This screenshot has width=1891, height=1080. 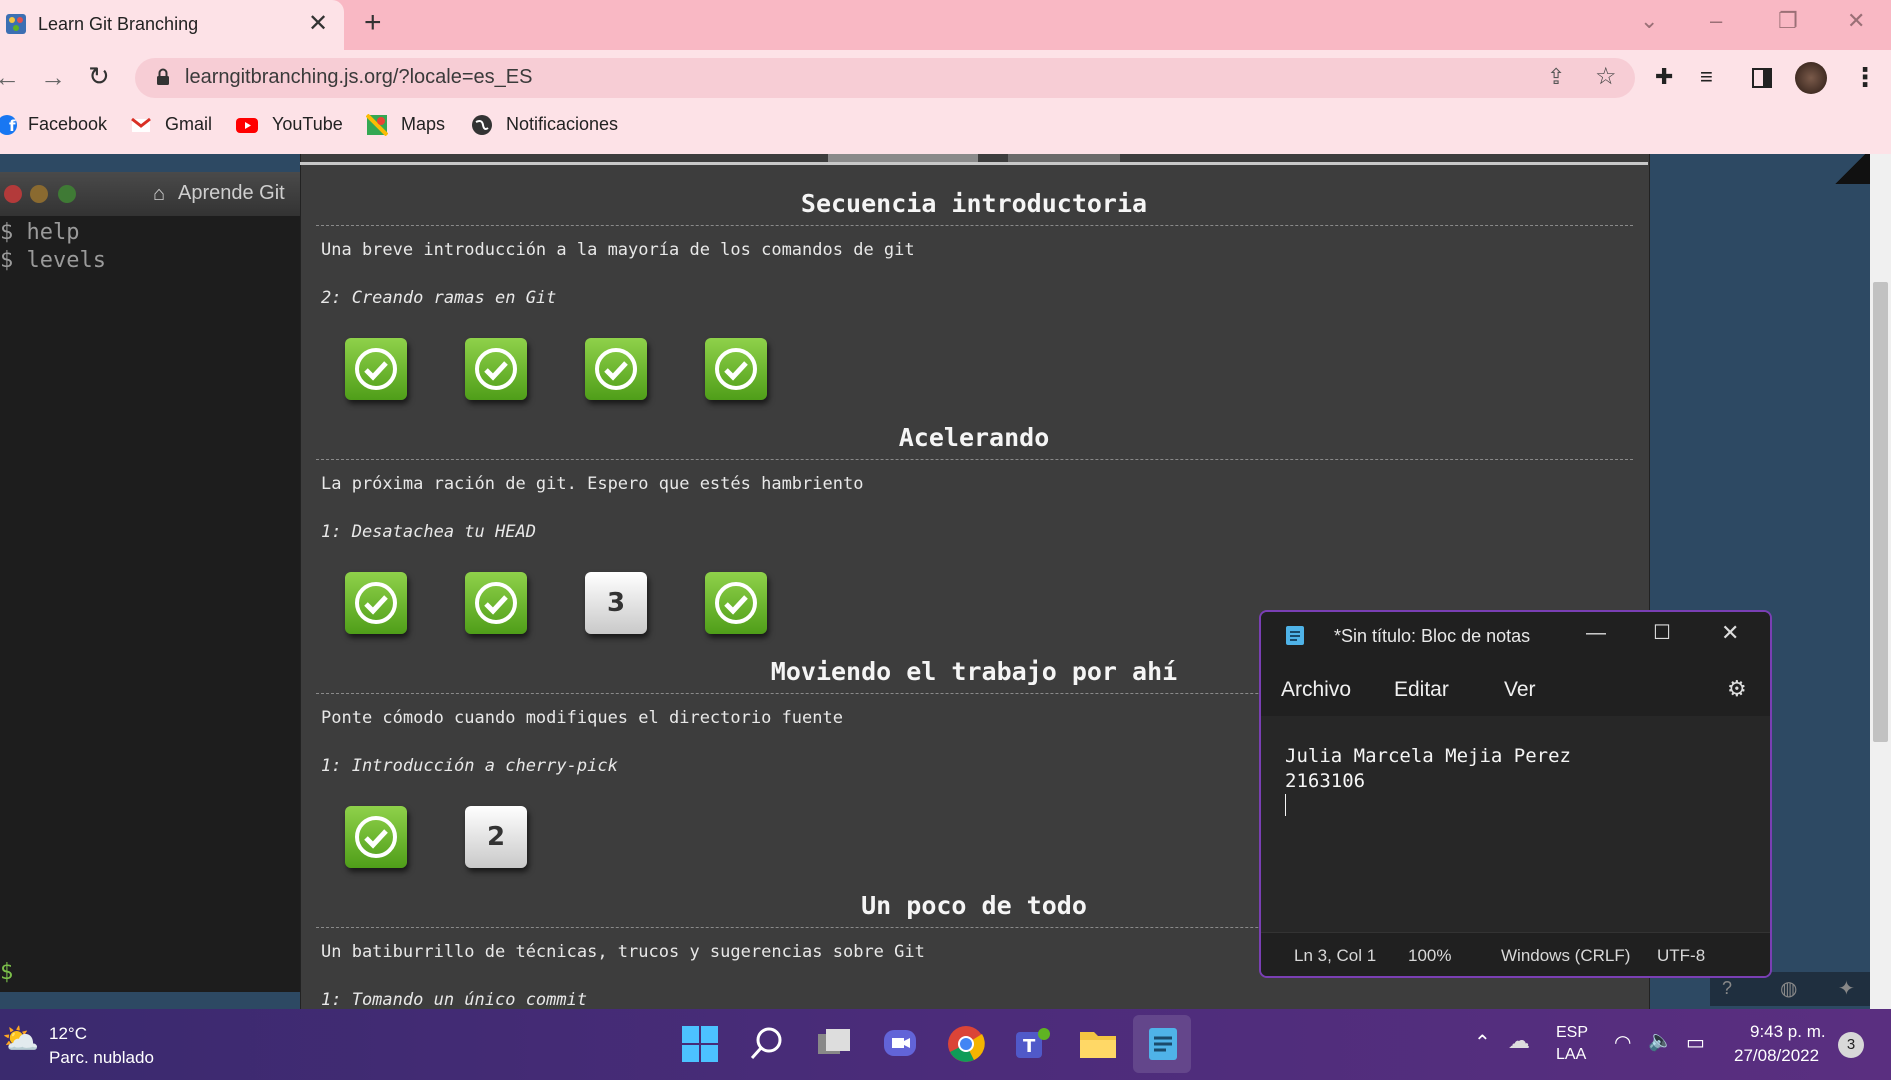 I want to click on notification-badge: 3, so click(x=1851, y=1045).